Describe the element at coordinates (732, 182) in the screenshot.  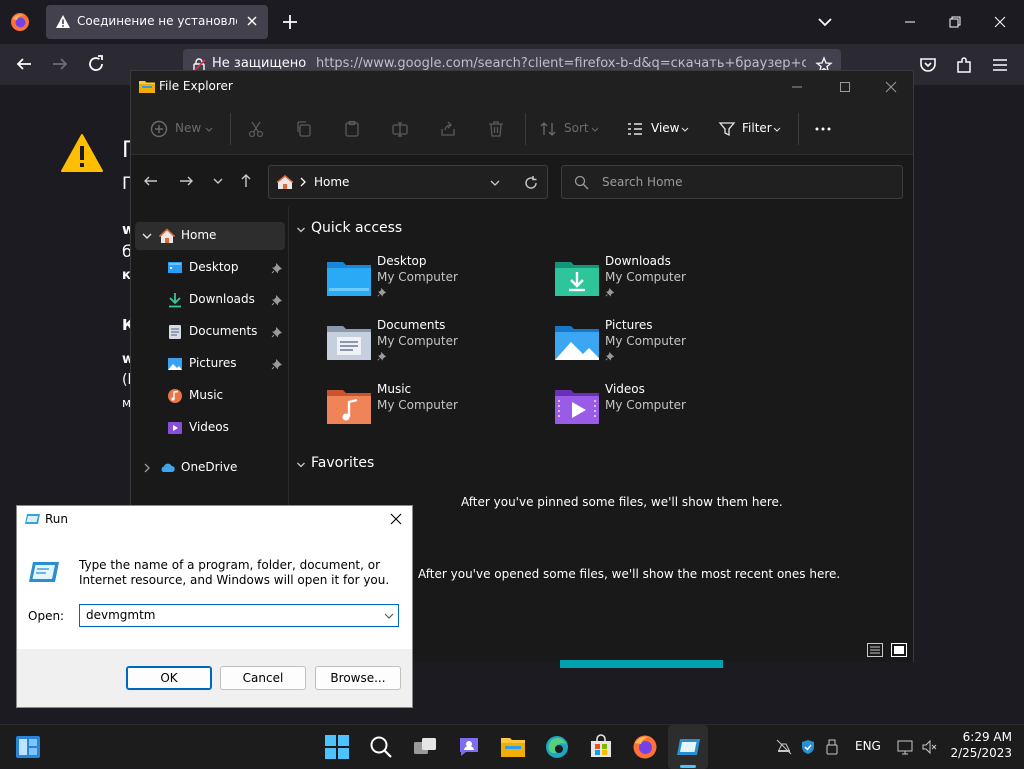
I see `search-box: Search Home` at that location.